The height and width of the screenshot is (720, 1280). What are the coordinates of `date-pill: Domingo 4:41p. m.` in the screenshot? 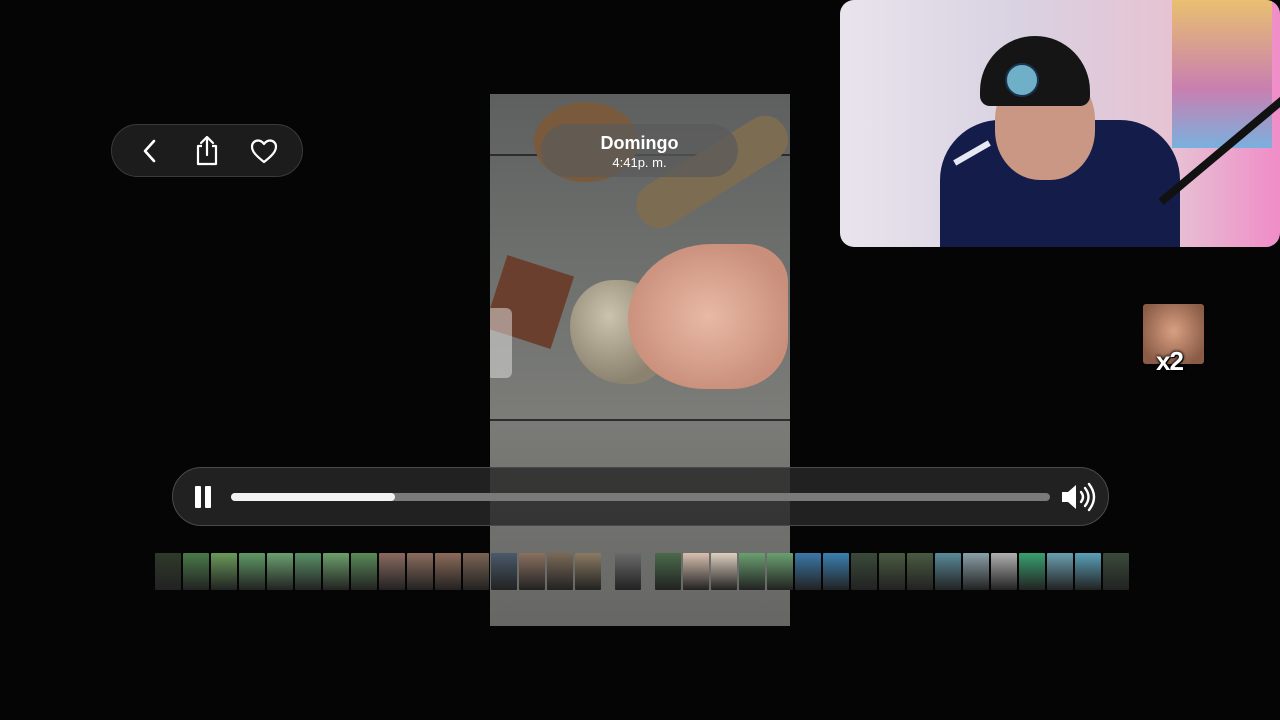 It's located at (639, 150).